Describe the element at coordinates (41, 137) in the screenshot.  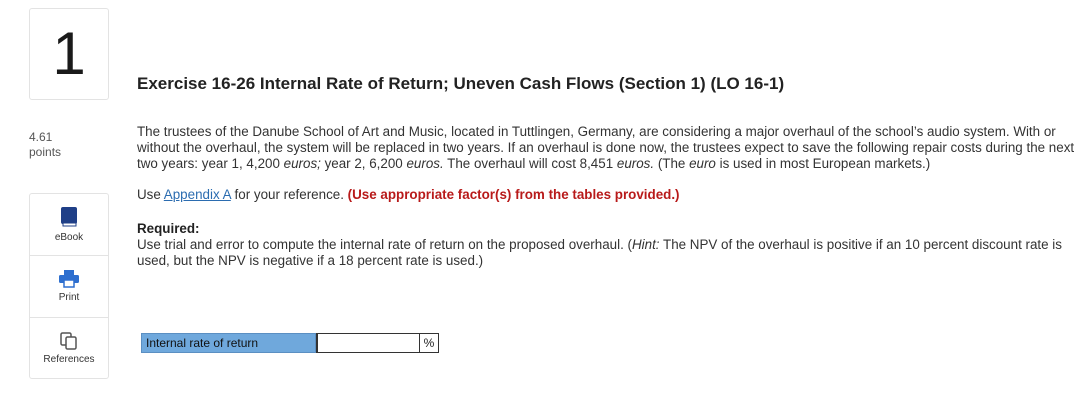
I see `points-value: 4.61` at that location.